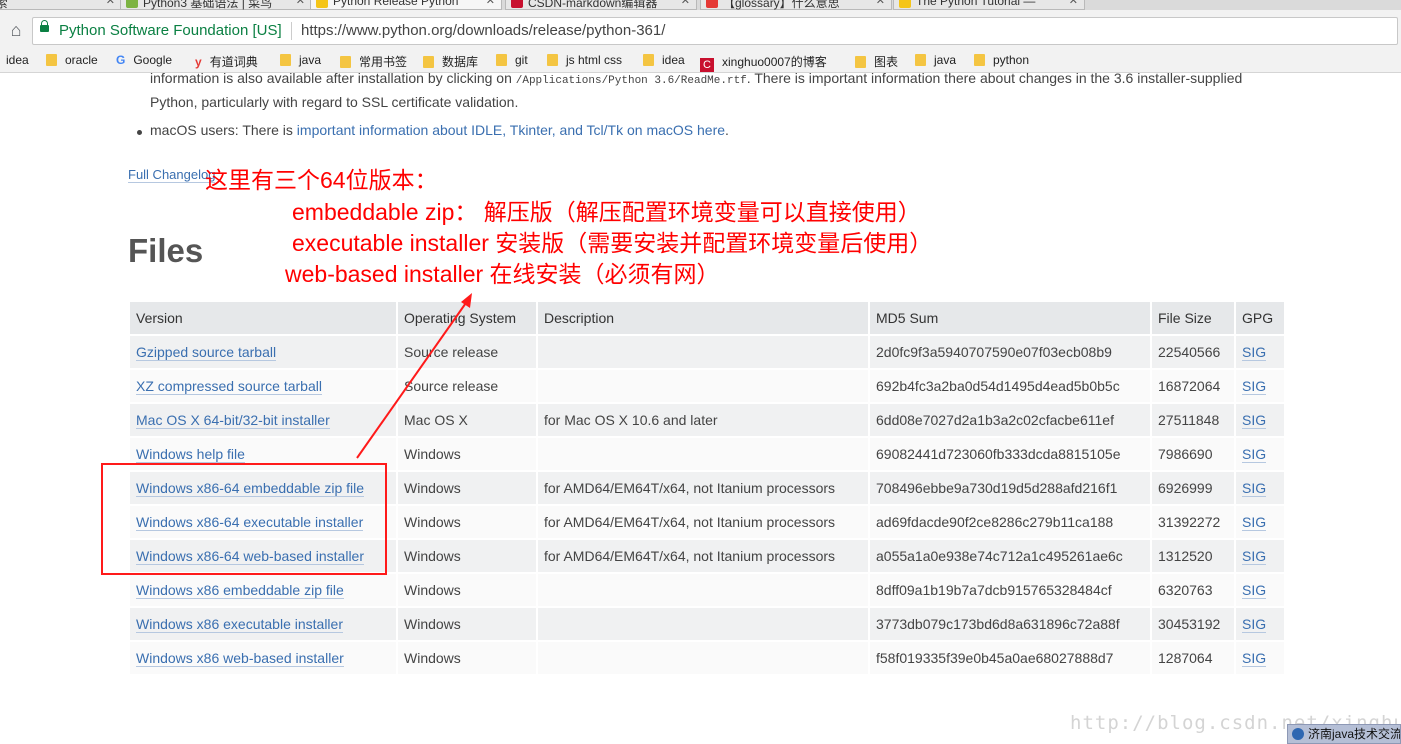  I want to click on bookmark-label: 有道词典, so click(233, 62).